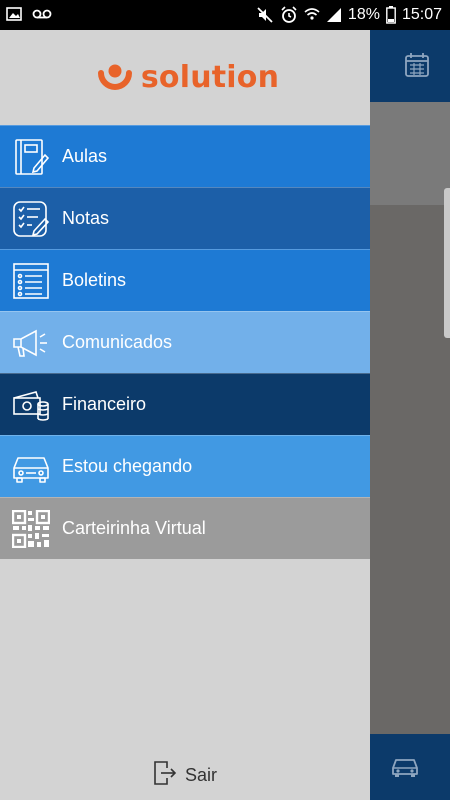 This screenshot has width=450, height=800. Describe the element at coordinates (410, 153) in the screenshot. I see `background-panel` at that location.